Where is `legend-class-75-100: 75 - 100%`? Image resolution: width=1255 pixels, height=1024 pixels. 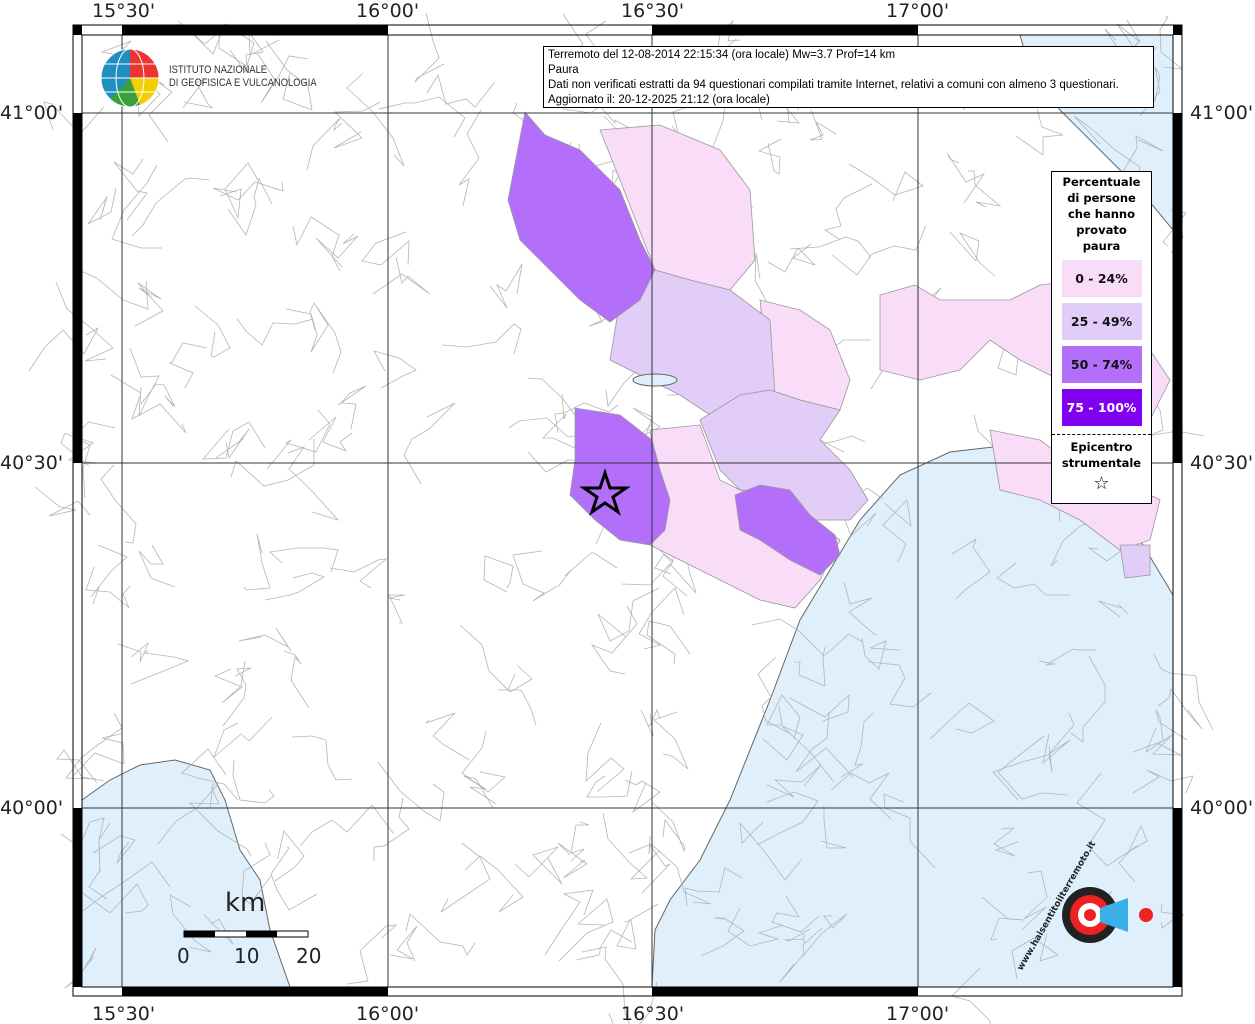 legend-class-75-100: 75 - 100% is located at coordinates (1101, 407).